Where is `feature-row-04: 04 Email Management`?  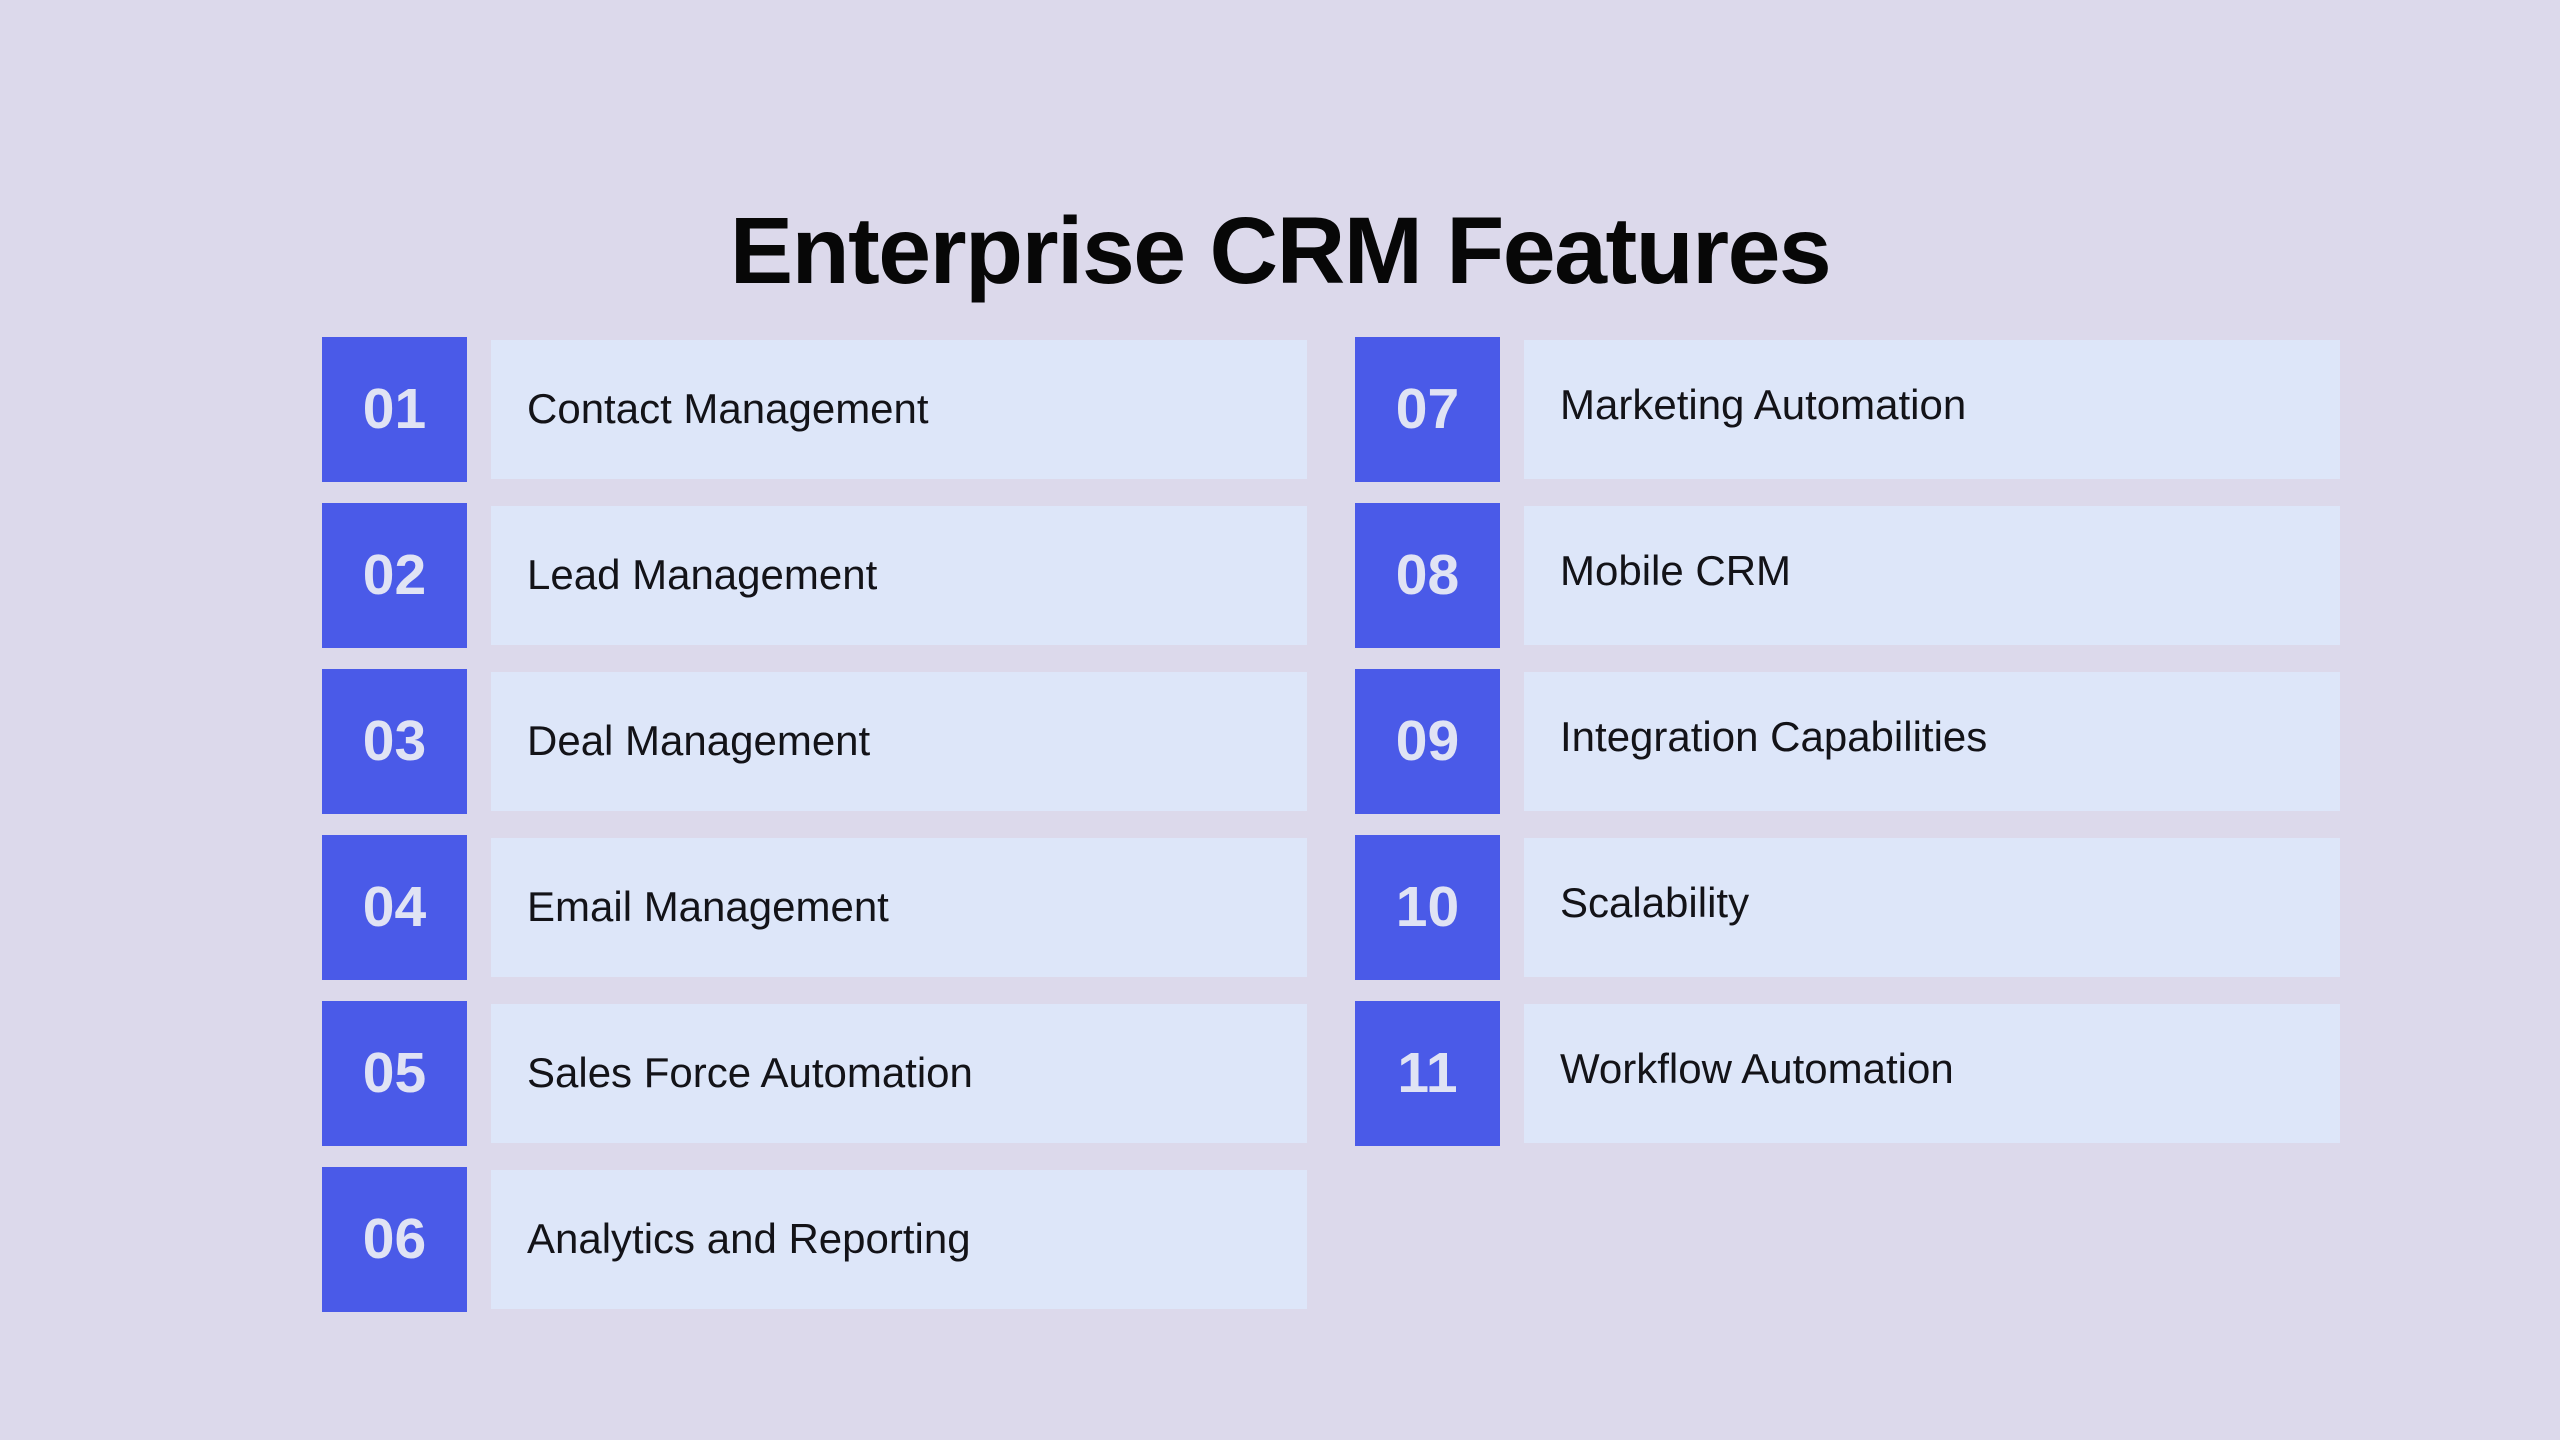 feature-row-04: 04 Email Management is located at coordinates (814, 907).